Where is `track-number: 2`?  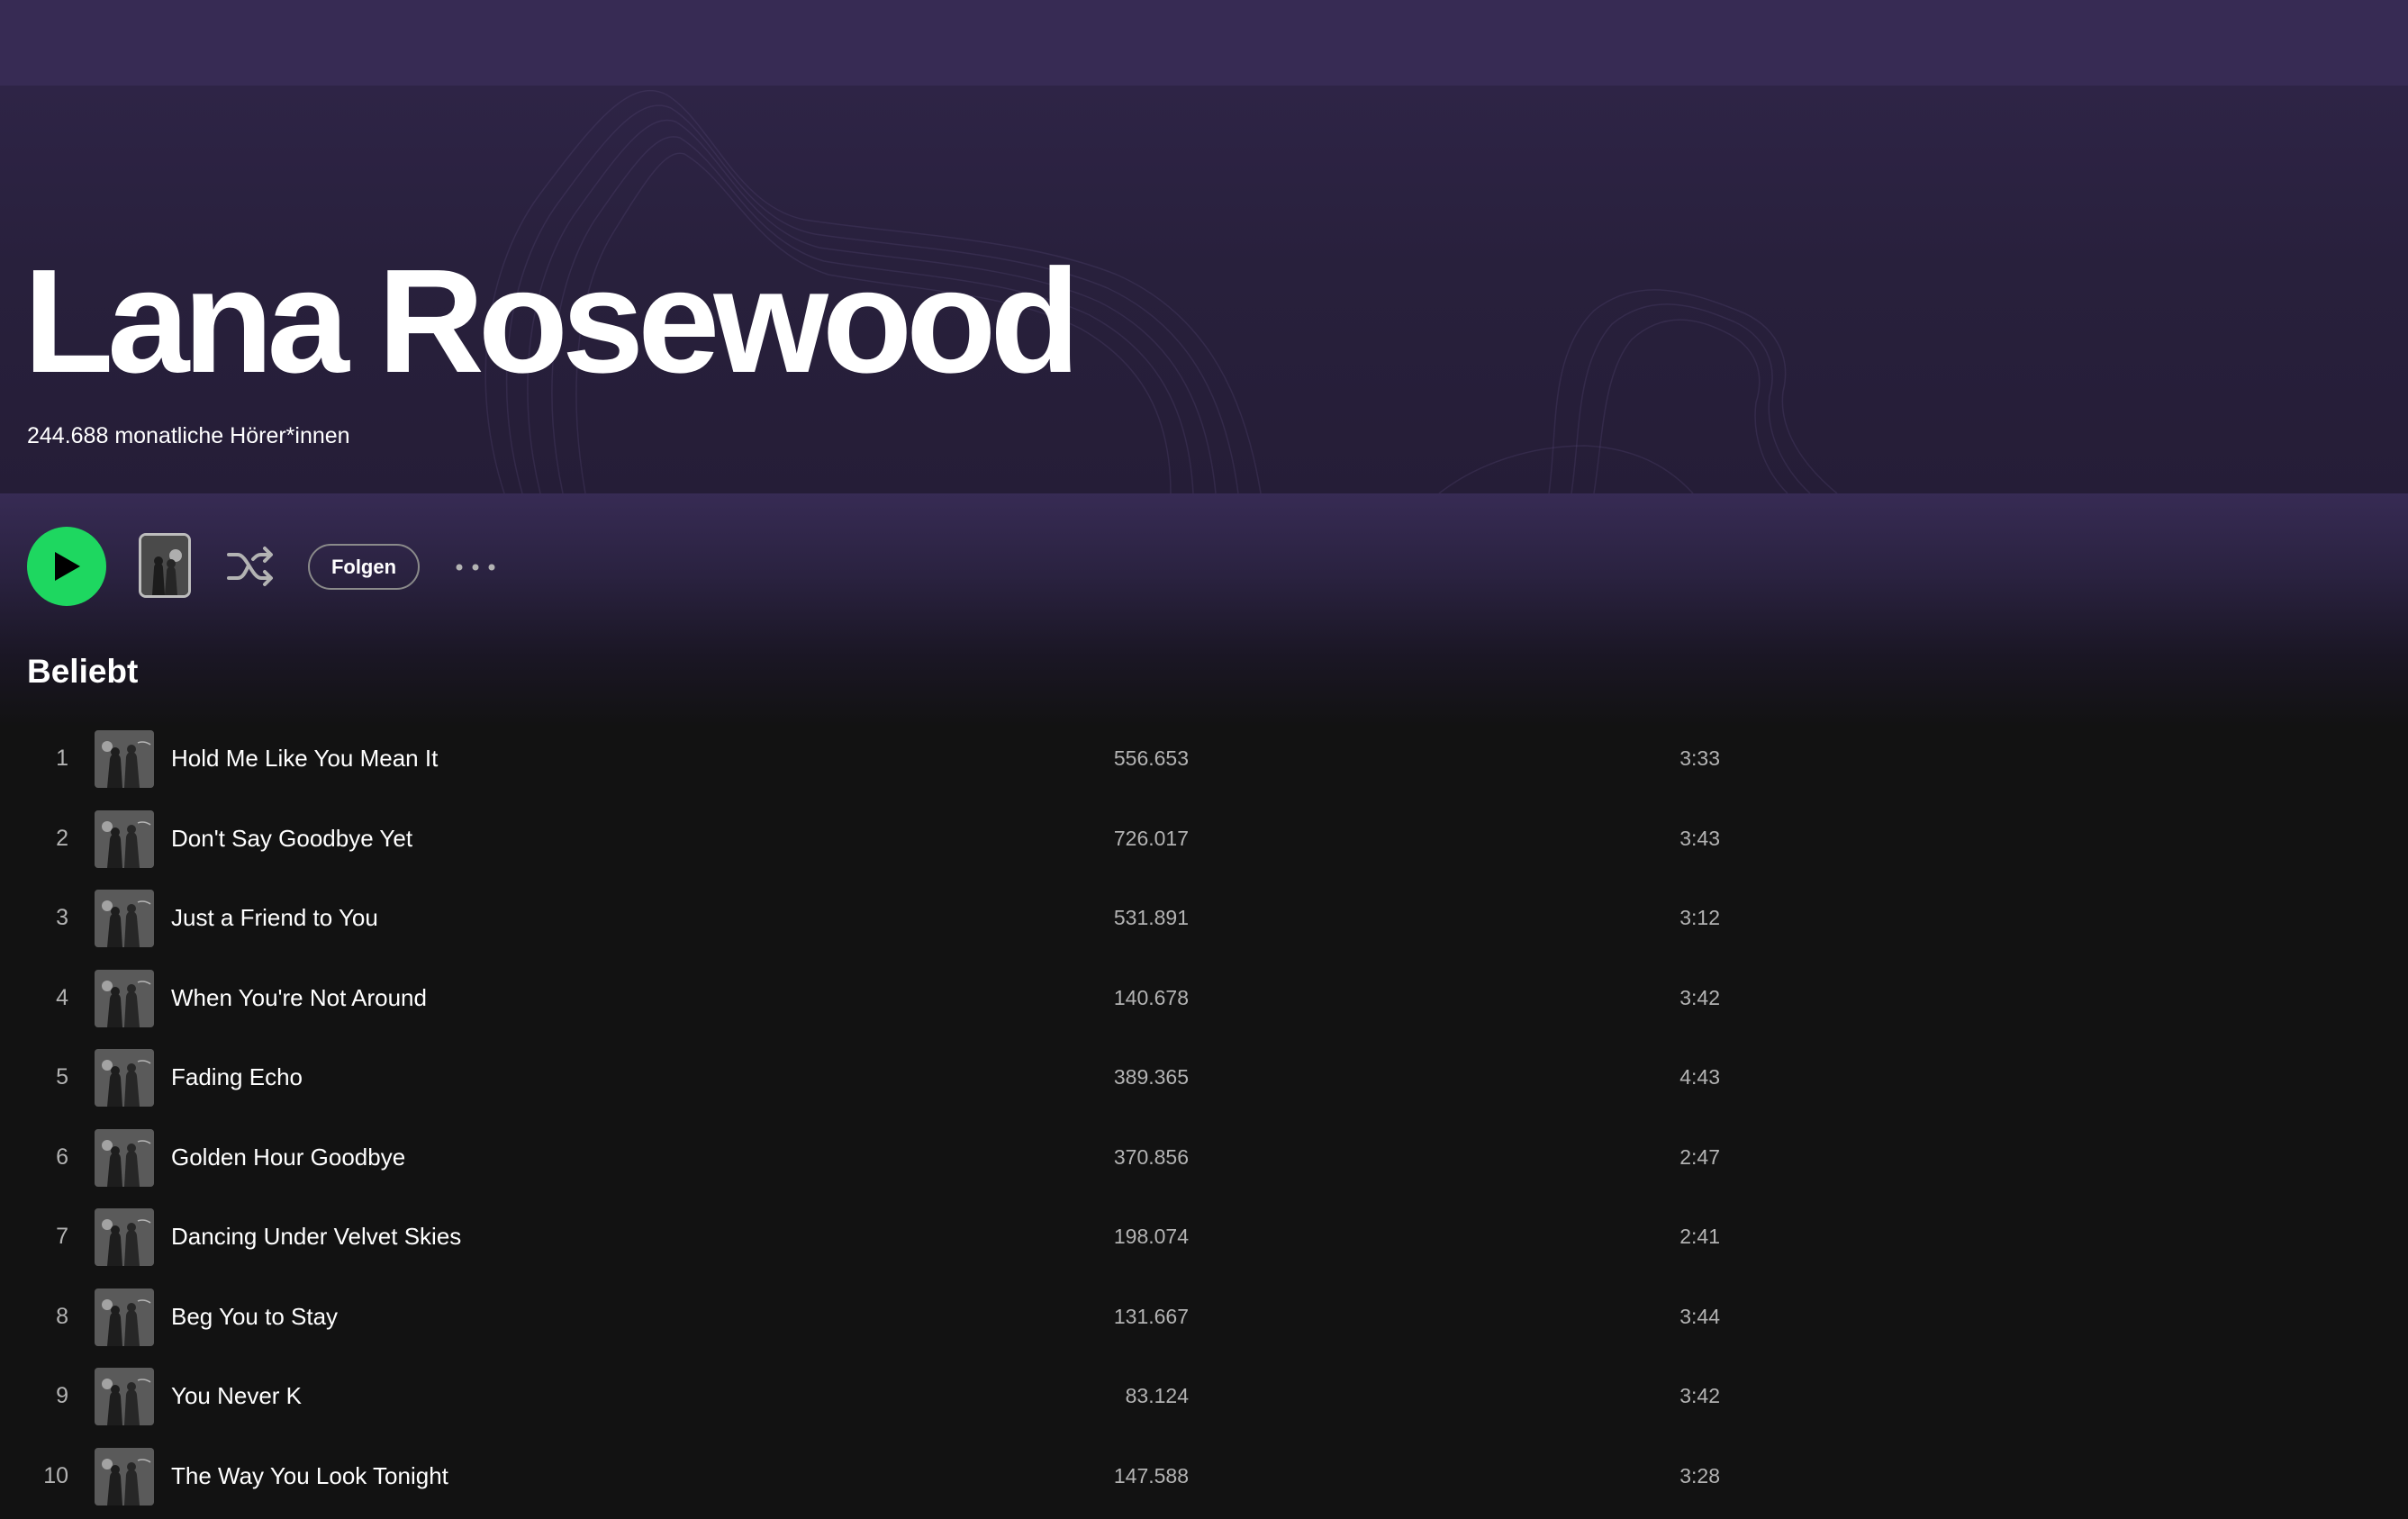
track-number: 2 is located at coordinates (62, 838).